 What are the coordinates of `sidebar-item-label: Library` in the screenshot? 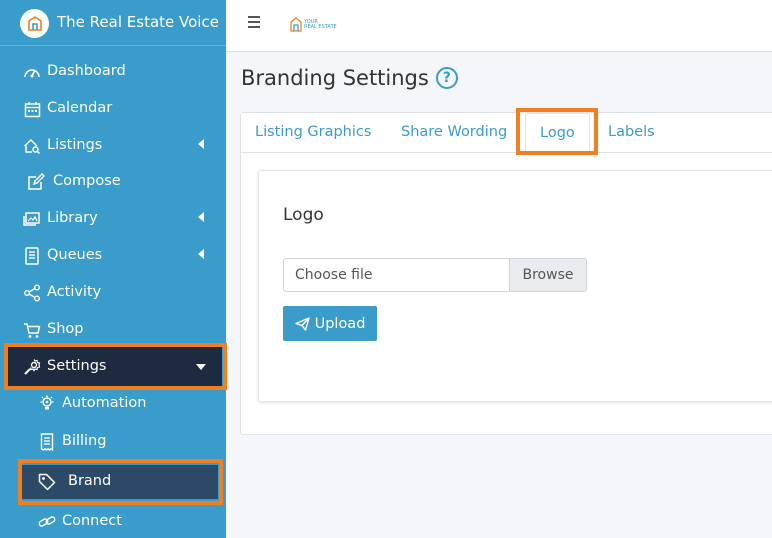 It's located at (72, 218).